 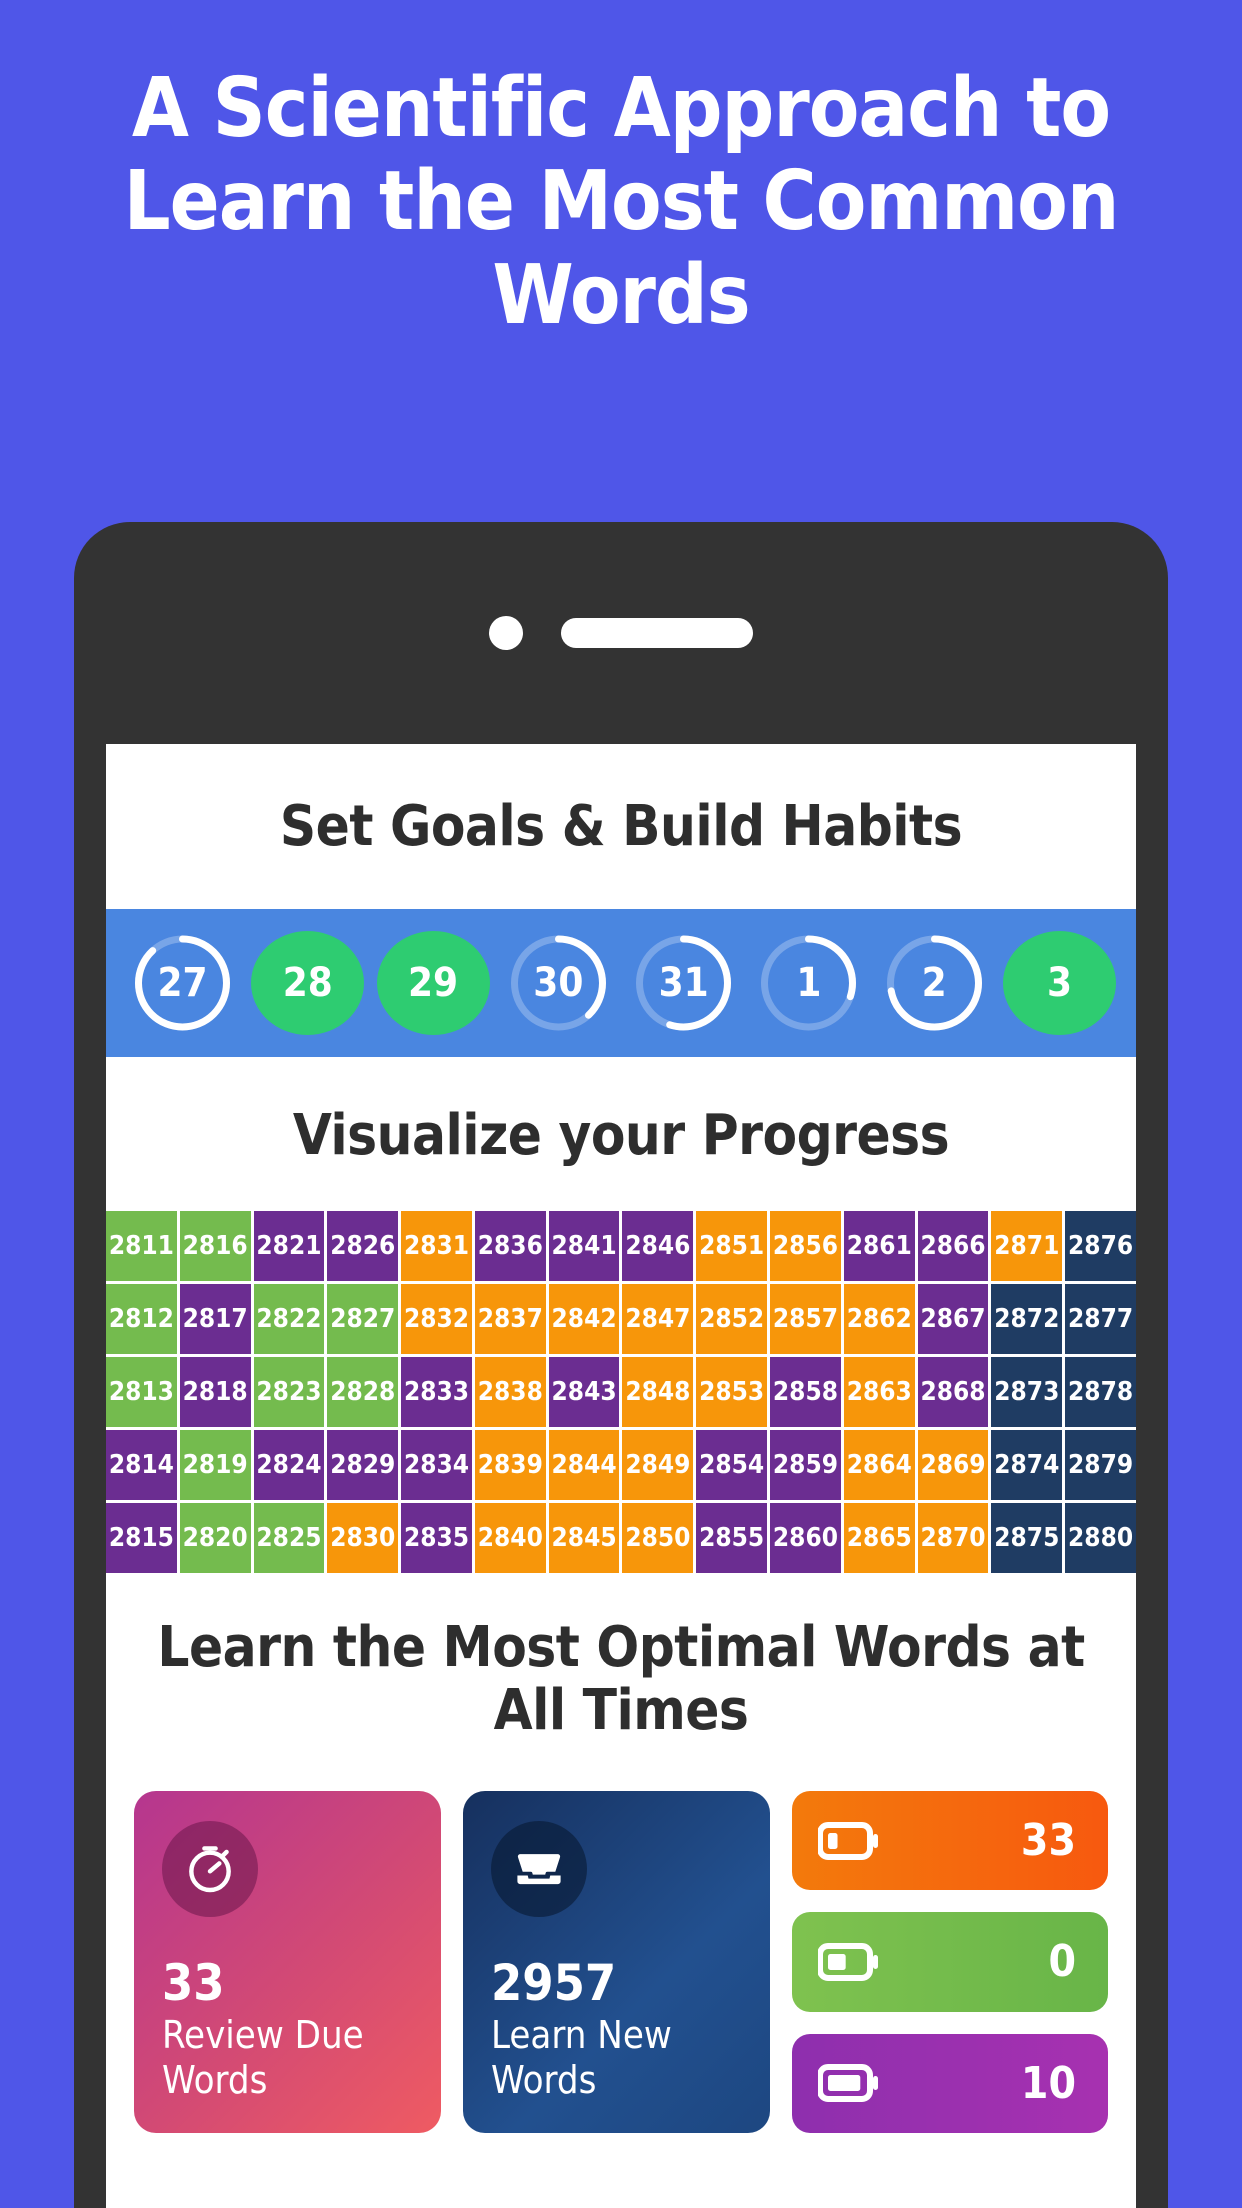 I want to click on date-label: 30, so click(x=558, y=982).